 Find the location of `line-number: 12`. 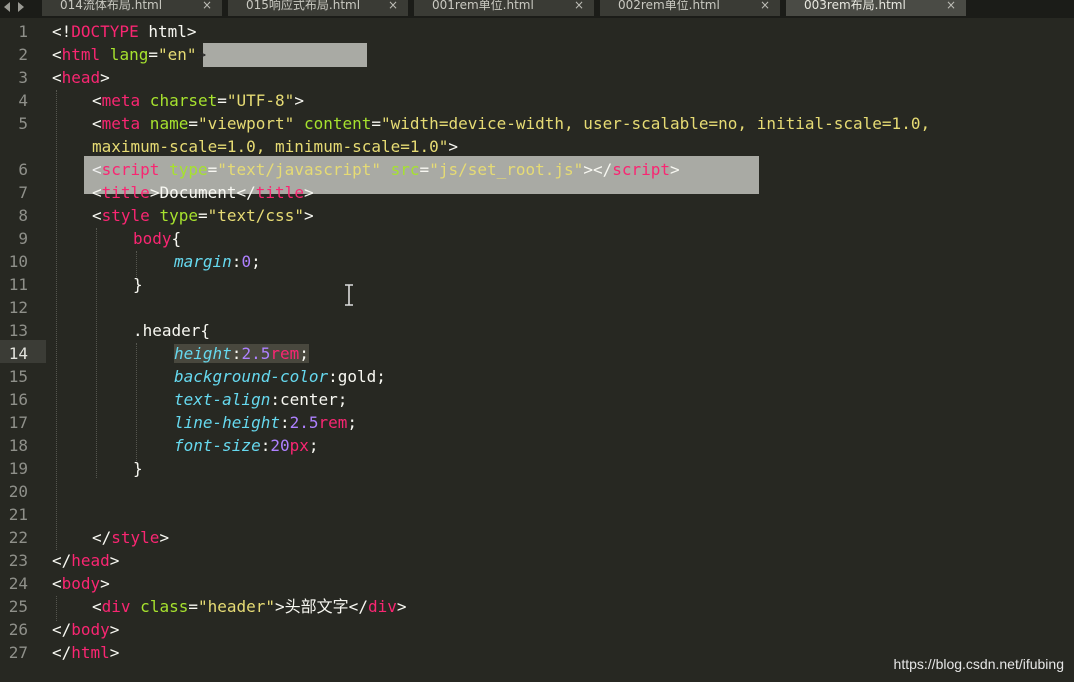

line-number: 12 is located at coordinates (18, 307).